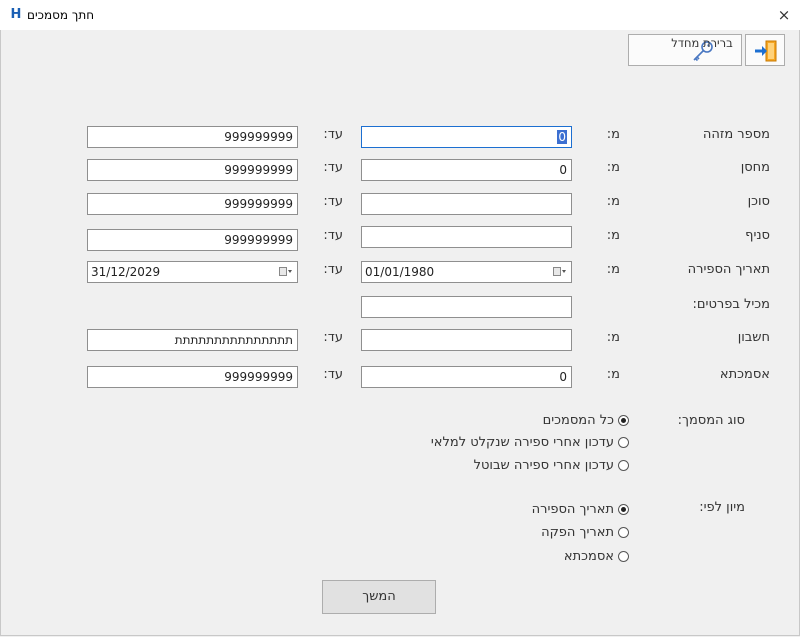 The image size is (800, 637). Describe the element at coordinates (379, 597) in the screenshot. I see `continue-button: המשך` at that location.